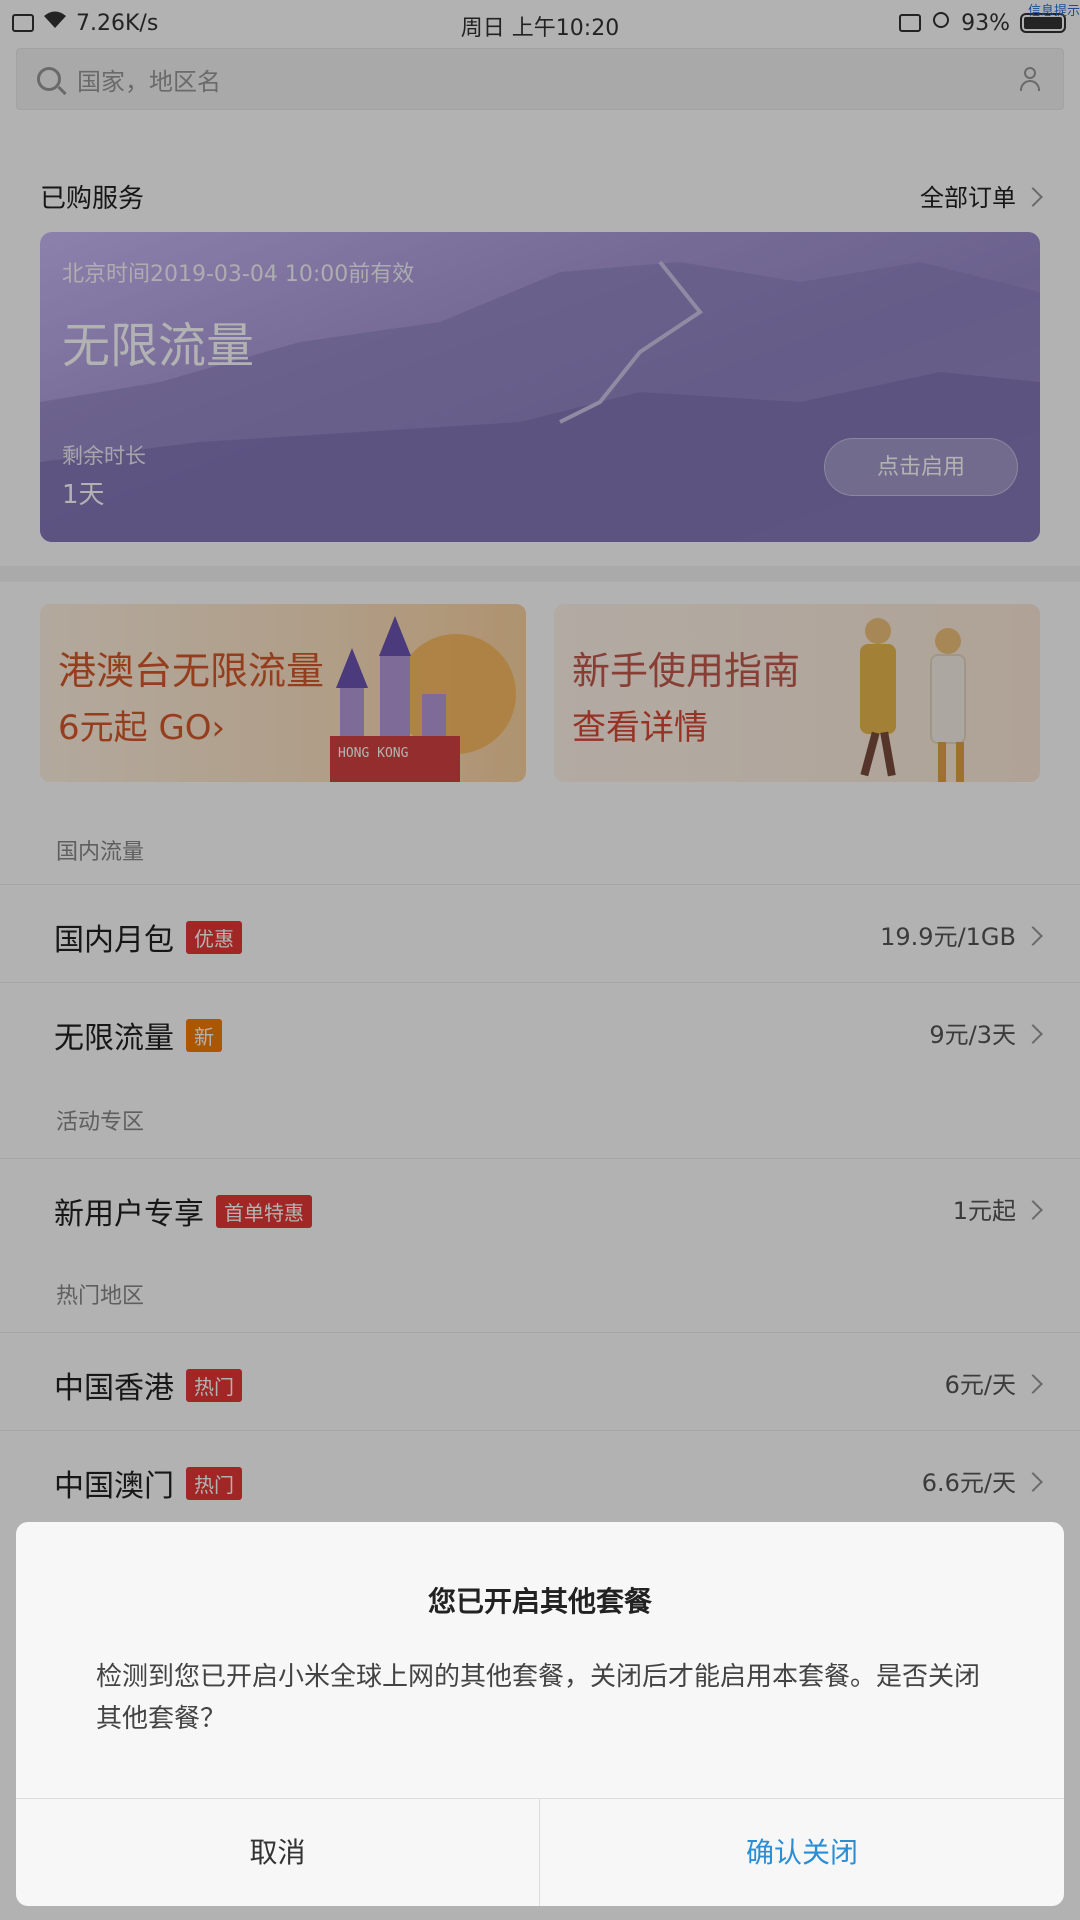 The height and width of the screenshot is (1920, 1080). I want to click on dialog-actions: 取消 确认关闭, so click(540, 1852).